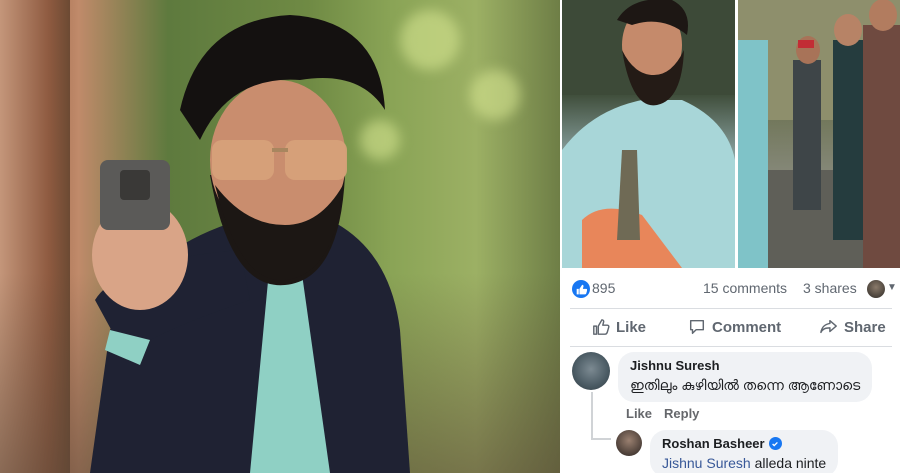 Image resolution: width=900 pixels, height=473 pixels. Describe the element at coordinates (745, 365) in the screenshot. I see `comment-author: Jishnu Suresh` at that location.